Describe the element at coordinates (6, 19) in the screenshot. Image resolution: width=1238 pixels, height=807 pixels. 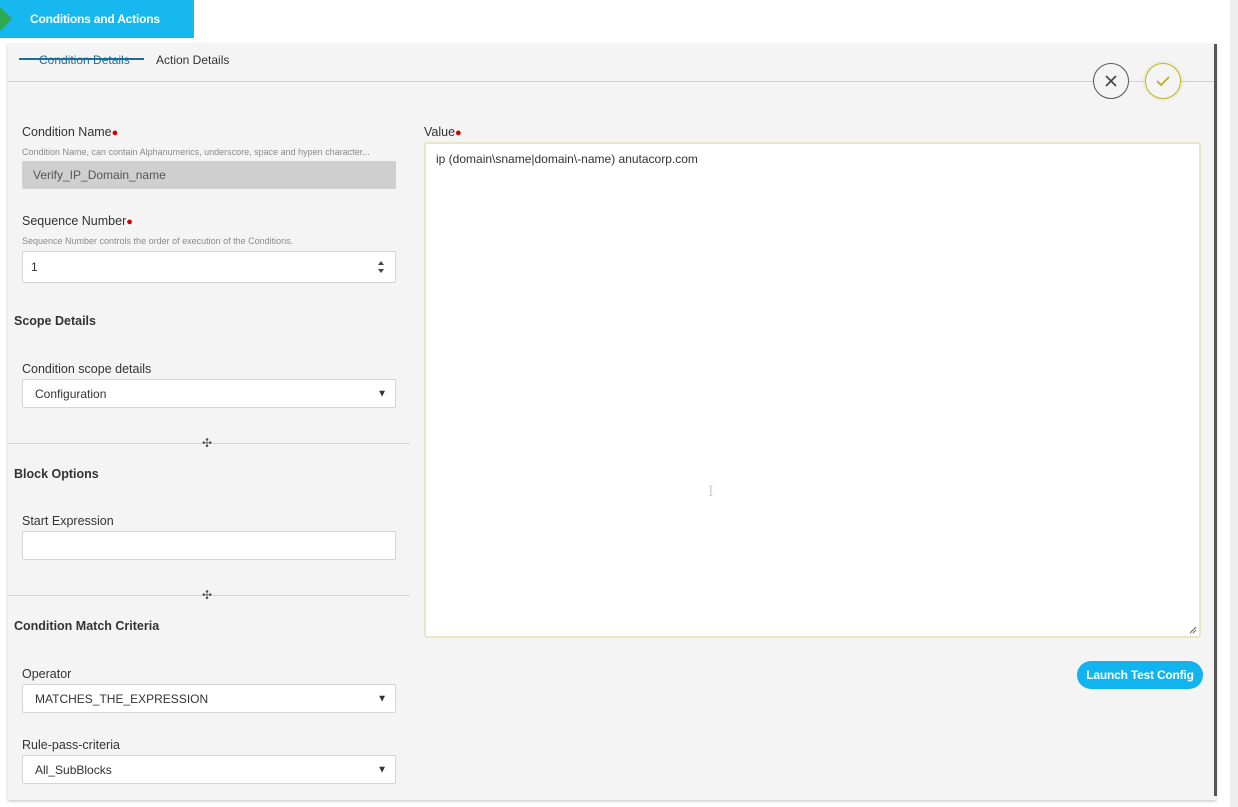
I see `breadcrumb-arrow-icon` at that location.